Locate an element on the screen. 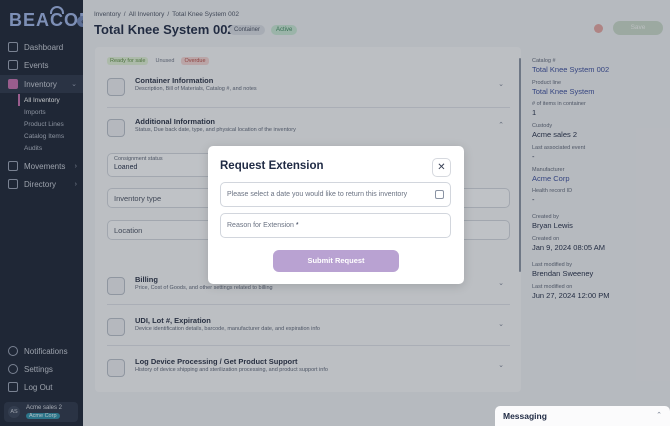 The height and width of the screenshot is (426, 670). chevron-up-icon: ⌃ is located at coordinates (659, 415).